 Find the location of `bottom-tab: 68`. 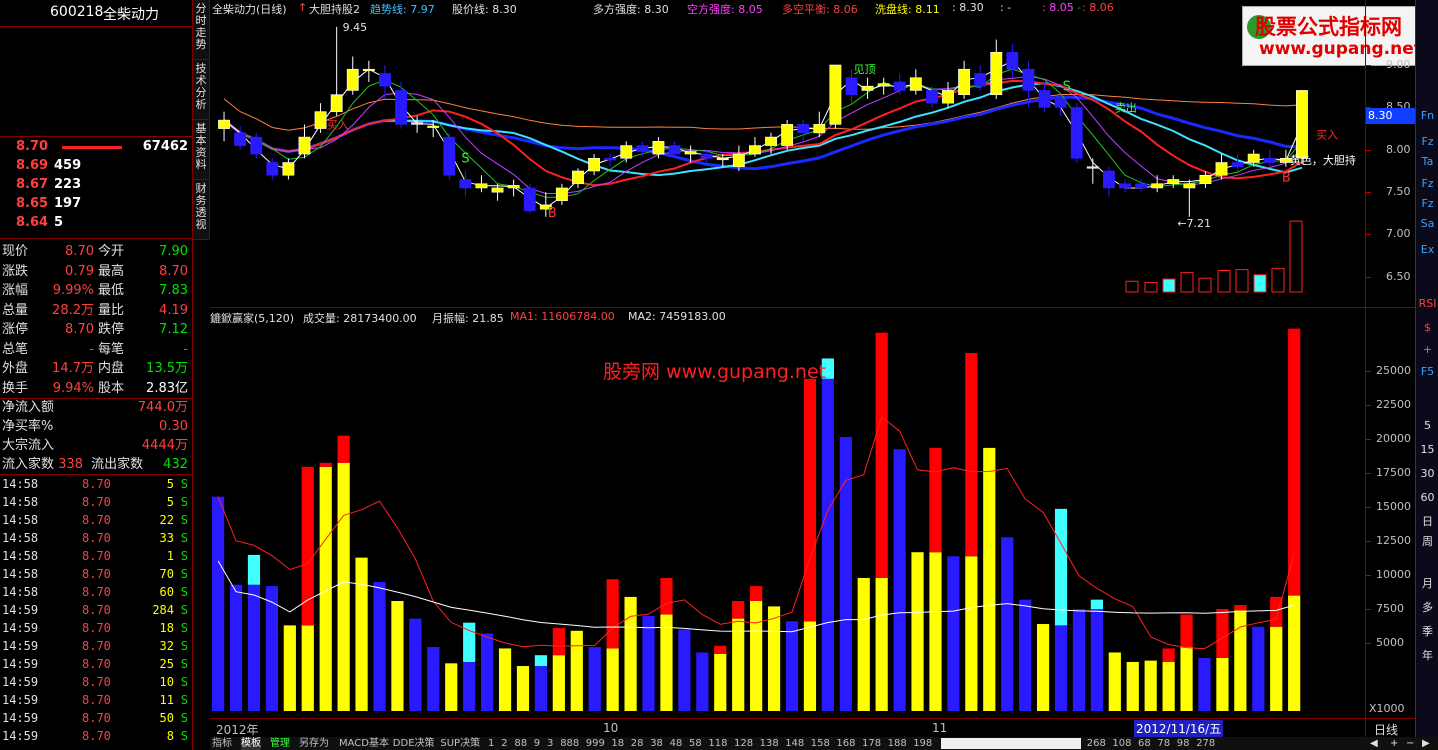

bottom-tab: 68 is located at coordinates (1144, 743).